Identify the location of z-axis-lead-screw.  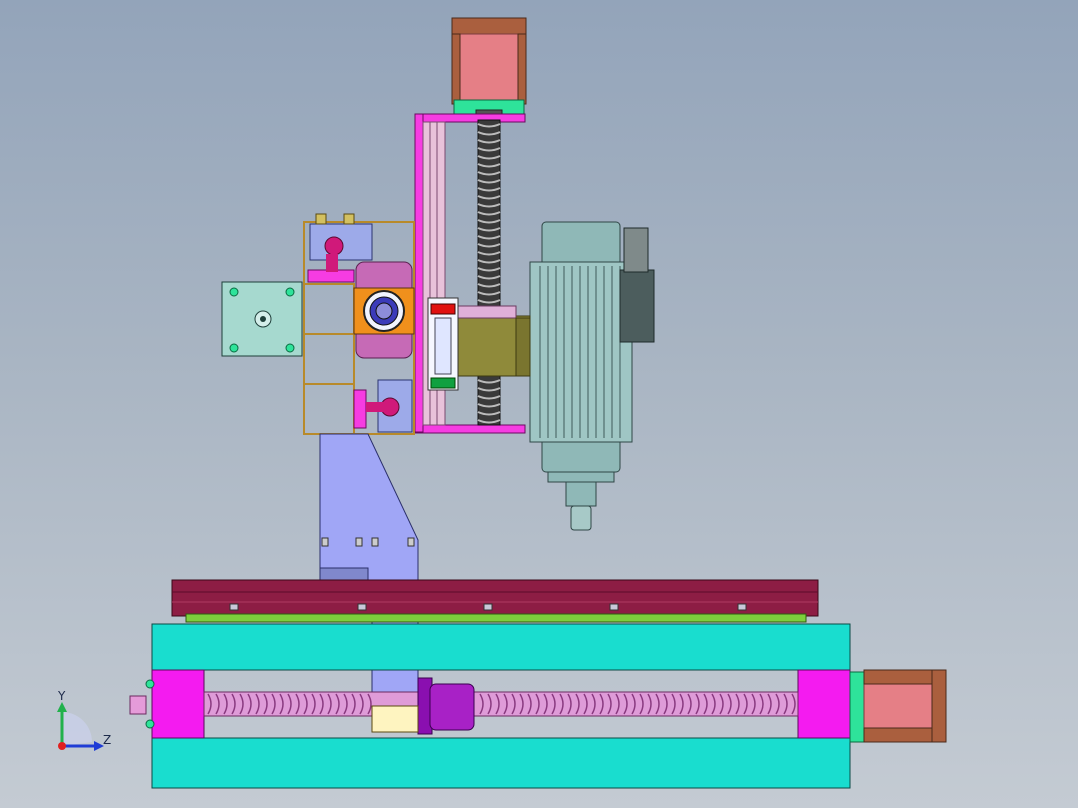
(489, 272).